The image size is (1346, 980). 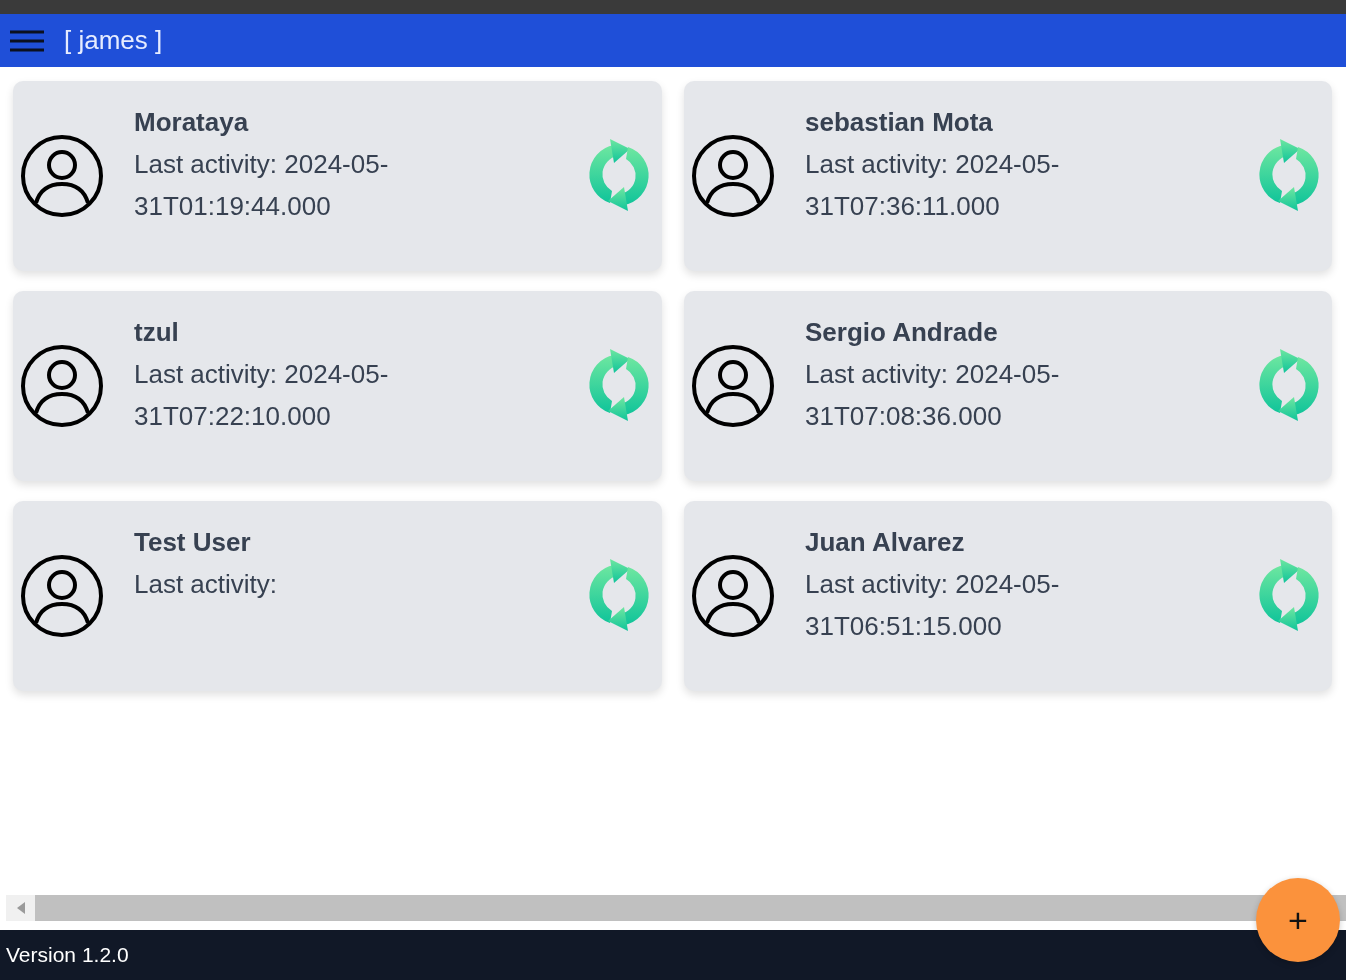 I want to click on user-title: [ james ], so click(x=113, y=40).